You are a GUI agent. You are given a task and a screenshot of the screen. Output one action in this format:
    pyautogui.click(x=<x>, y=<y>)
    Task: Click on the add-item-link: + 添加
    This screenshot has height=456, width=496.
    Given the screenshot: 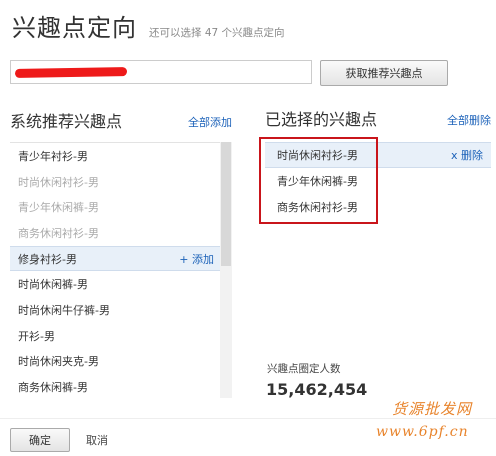 What is the action you would take?
    pyautogui.click(x=196, y=259)
    